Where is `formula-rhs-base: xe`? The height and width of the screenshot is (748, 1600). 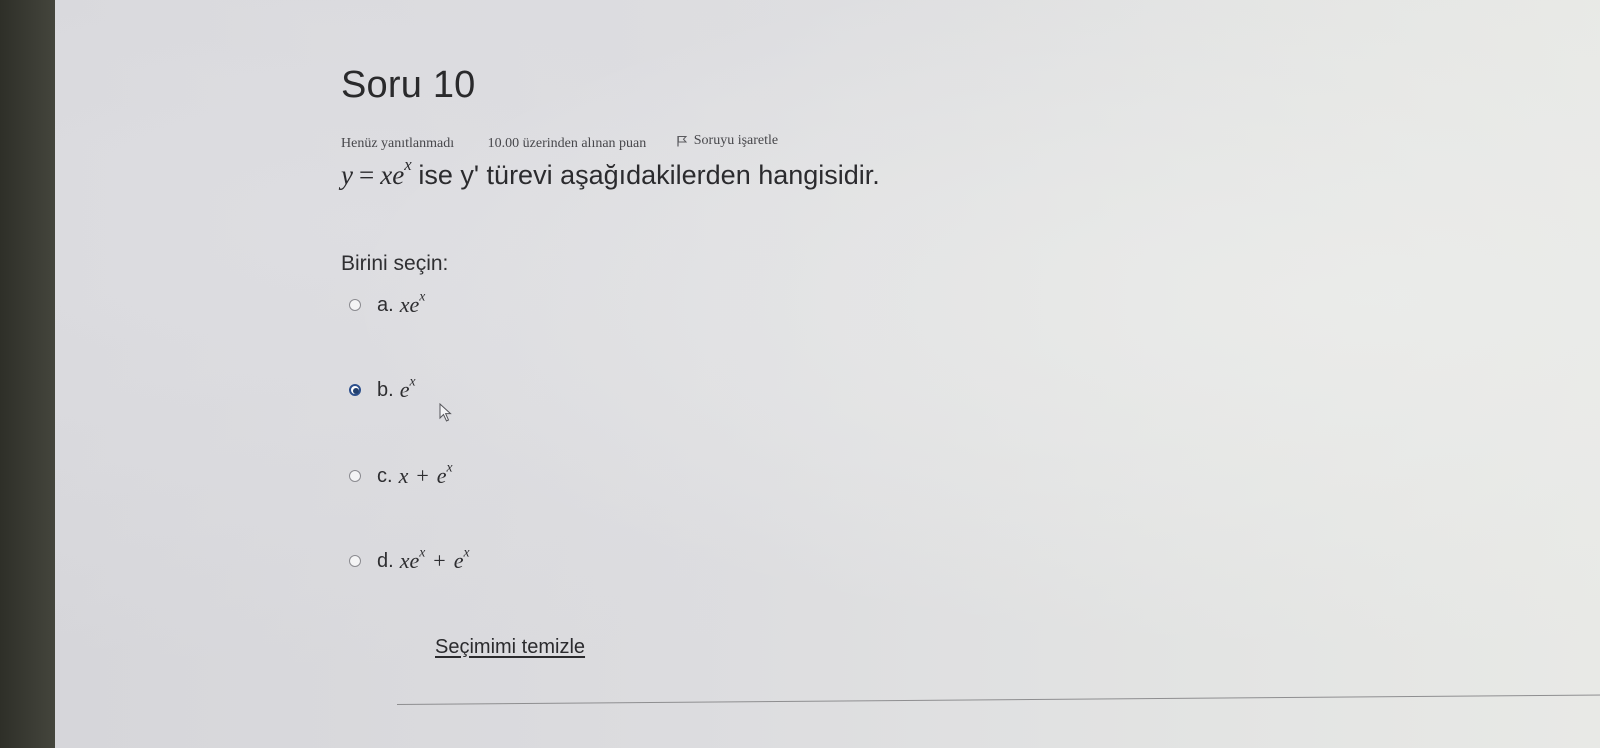 formula-rhs-base: xe is located at coordinates (392, 175).